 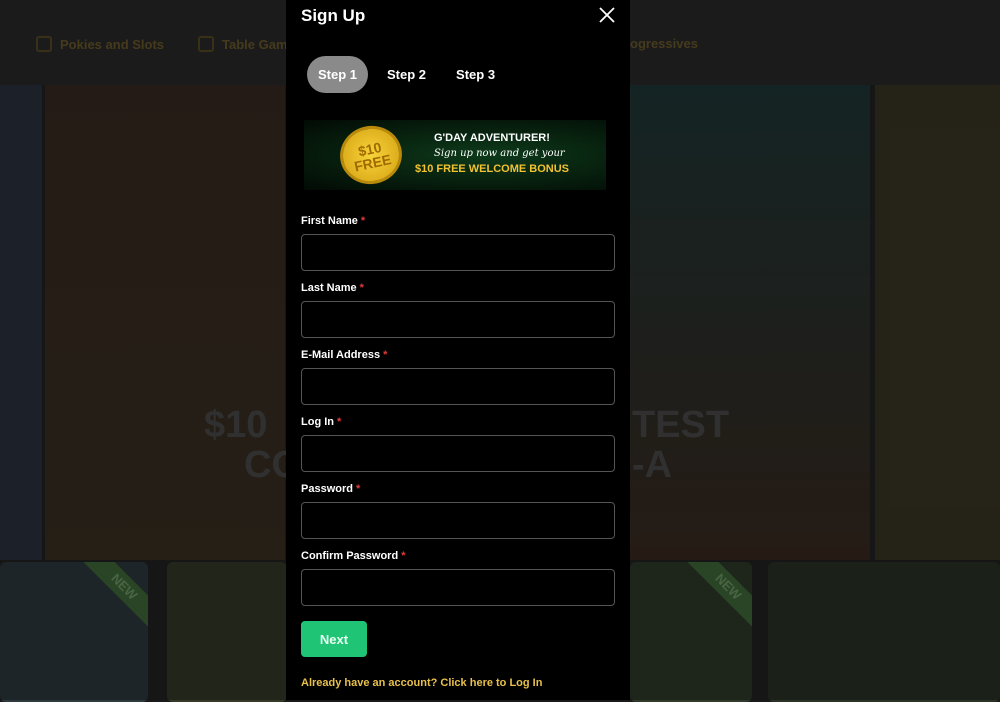 What do you see at coordinates (327, 489) in the screenshot?
I see `label-text: Password` at bounding box center [327, 489].